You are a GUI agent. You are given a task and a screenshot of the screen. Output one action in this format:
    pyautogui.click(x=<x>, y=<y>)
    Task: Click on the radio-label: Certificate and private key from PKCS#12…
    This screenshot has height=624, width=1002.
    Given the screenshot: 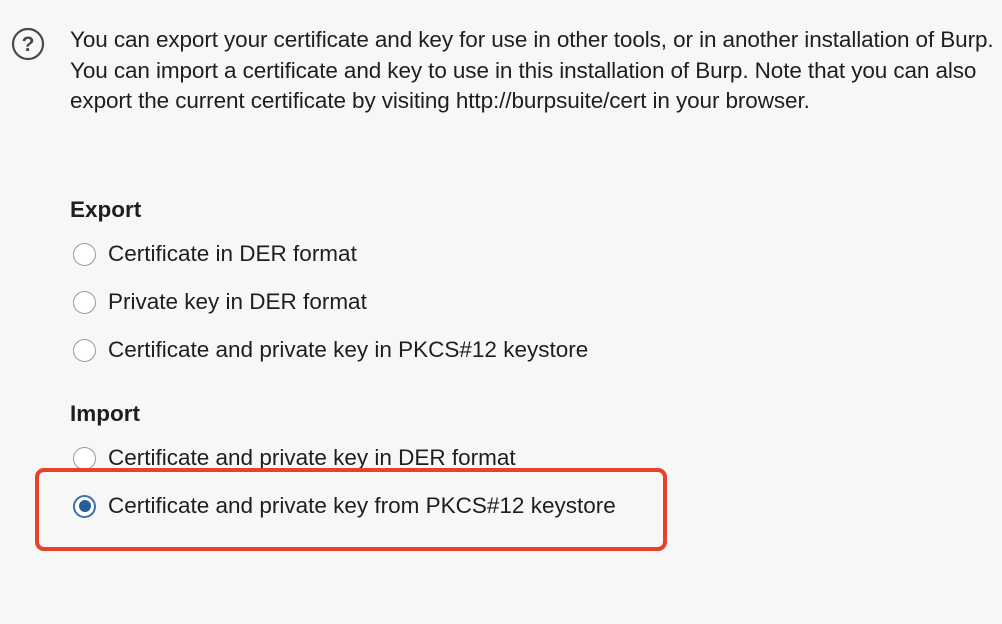 What is the action you would take?
    pyautogui.click(x=362, y=505)
    